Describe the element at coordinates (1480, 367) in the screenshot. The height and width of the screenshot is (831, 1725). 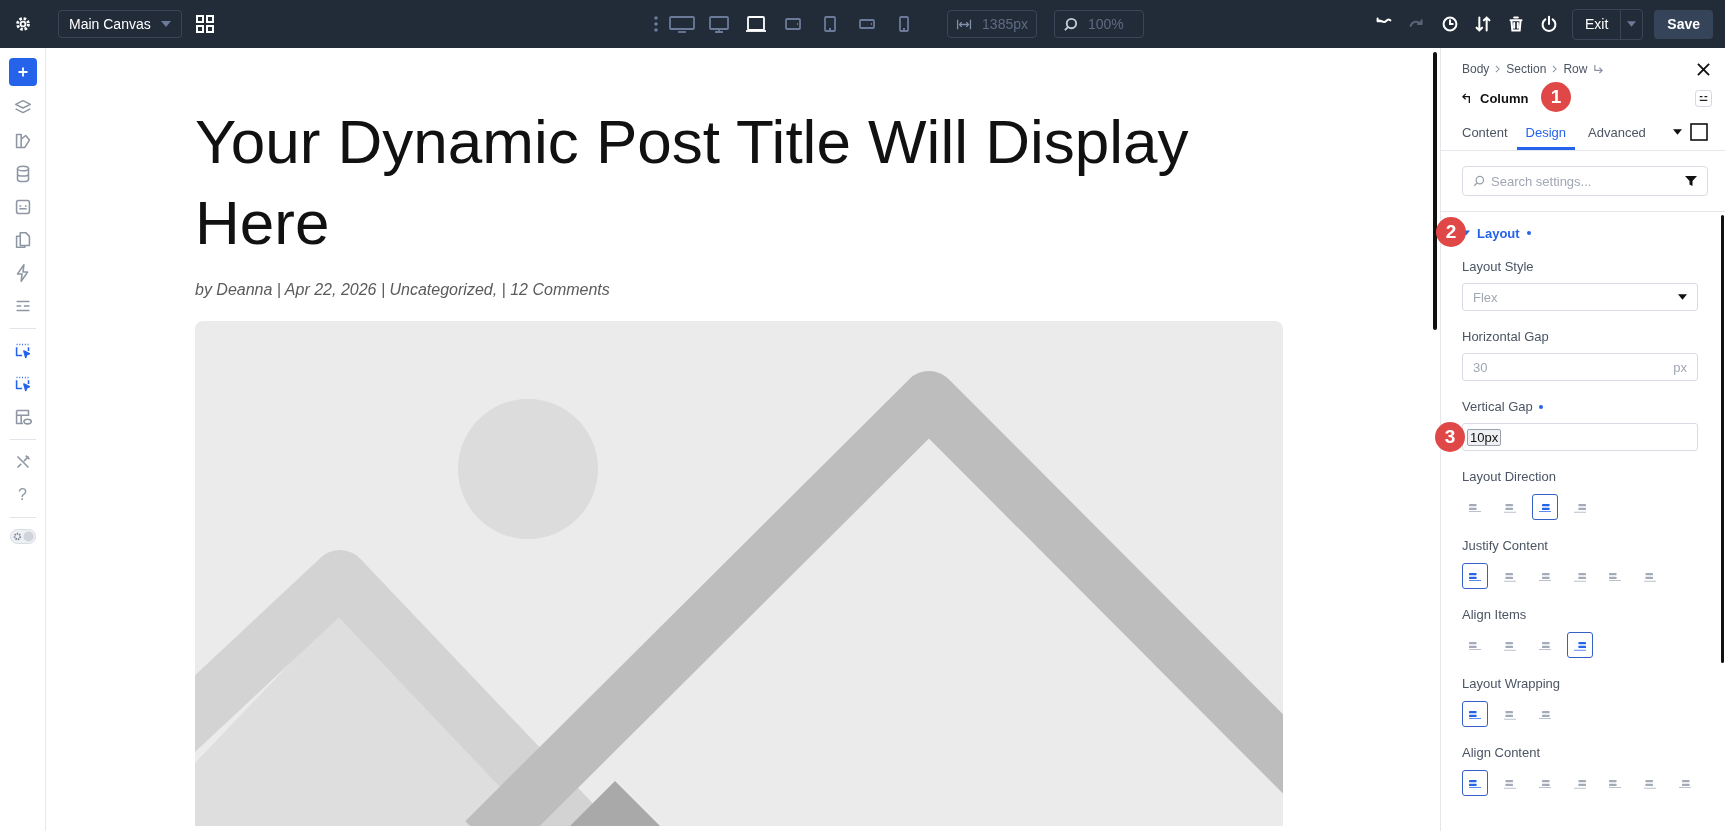
I see `input-placeholder: 30` at that location.